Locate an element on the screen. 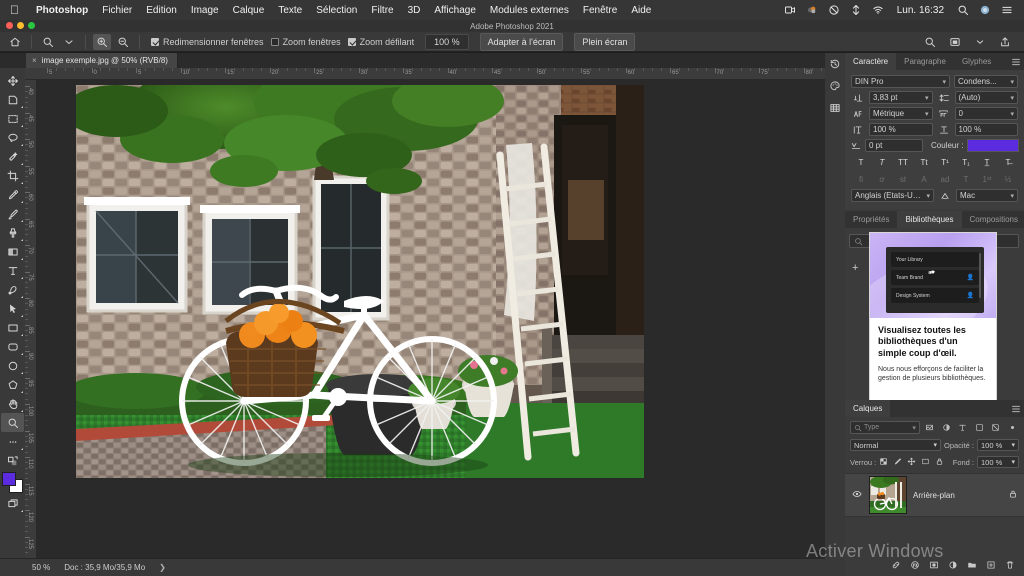 This screenshot has width=1024, height=576. ligature-contextual-button: ơ is located at coordinates (882, 179).